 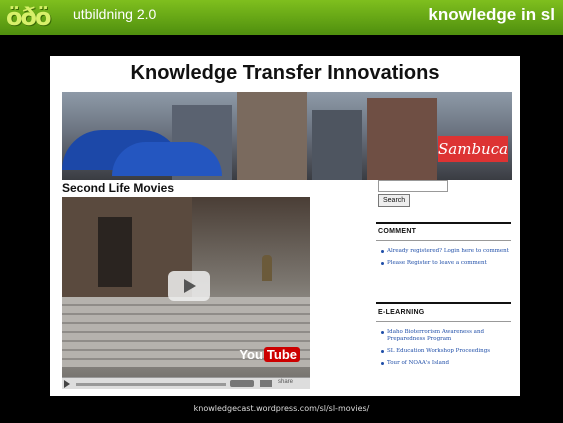 I want to click on search-input, so click(x=413, y=186).